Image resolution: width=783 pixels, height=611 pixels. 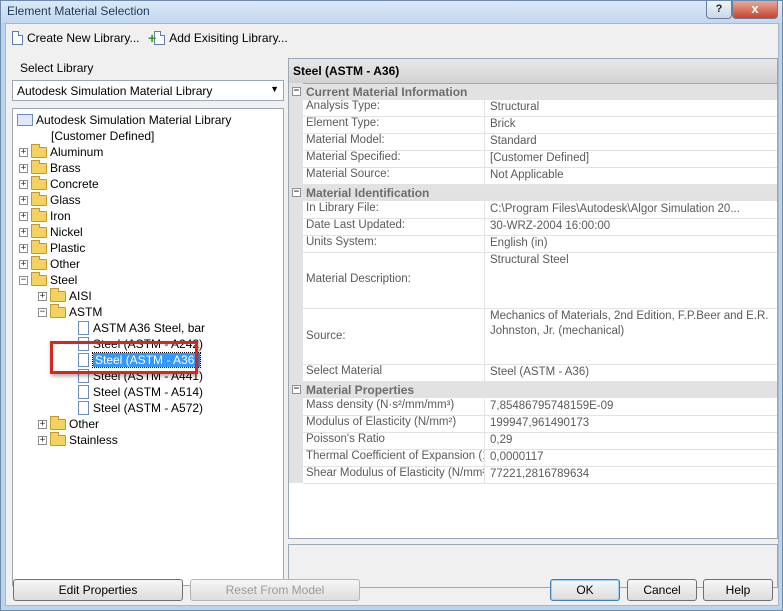 What do you see at coordinates (45, 215) in the screenshot?
I see `tree-node-iron: + Iron` at bounding box center [45, 215].